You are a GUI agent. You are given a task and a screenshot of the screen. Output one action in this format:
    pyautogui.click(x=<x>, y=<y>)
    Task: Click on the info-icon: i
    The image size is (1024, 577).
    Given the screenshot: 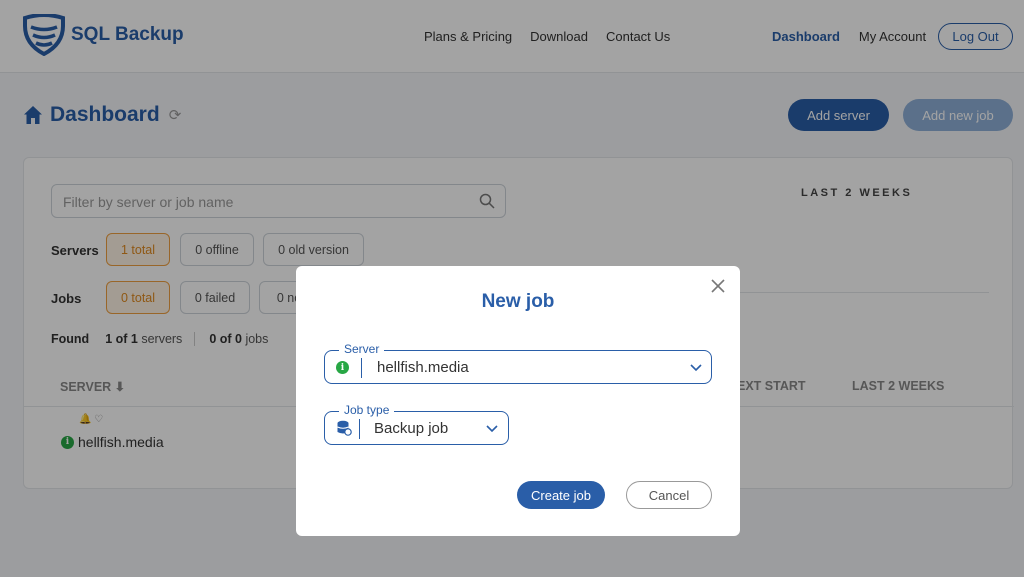 What is the action you would take?
    pyautogui.click(x=342, y=367)
    